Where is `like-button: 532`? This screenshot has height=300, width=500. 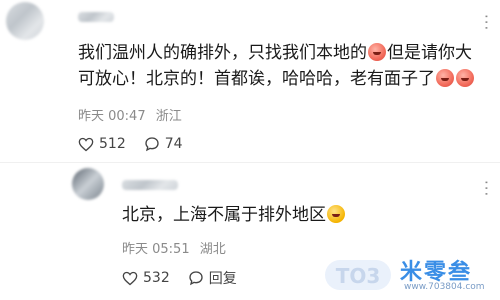
like-button: 532 is located at coordinates (146, 278).